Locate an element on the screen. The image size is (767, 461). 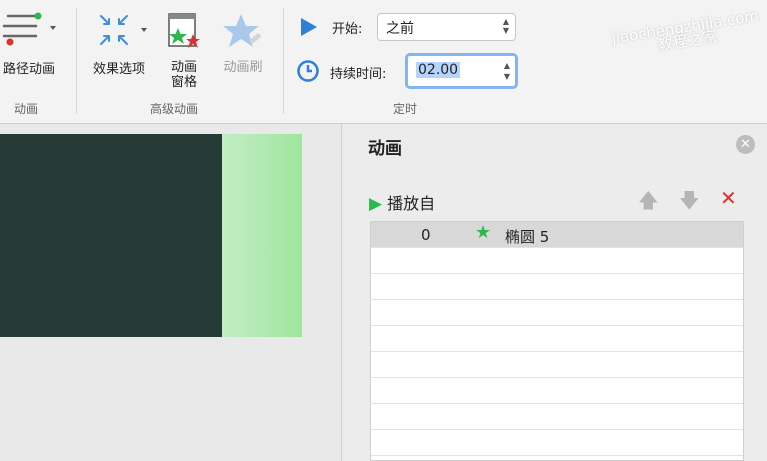
clock-icon is located at coordinates (308, 71).